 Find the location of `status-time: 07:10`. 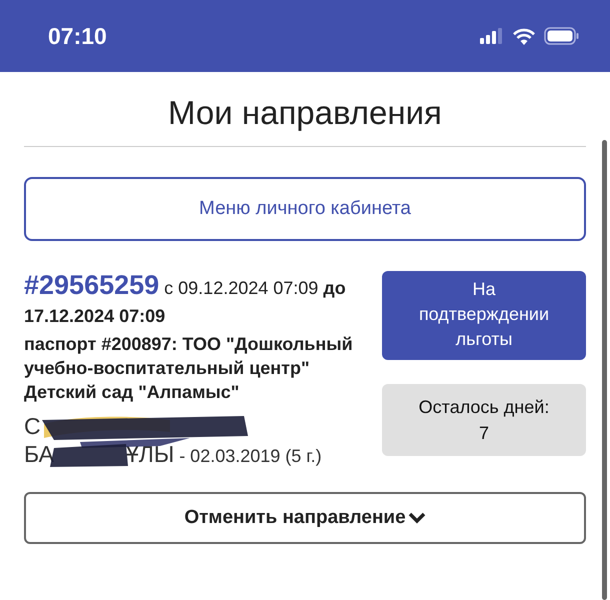

status-time: 07:10 is located at coordinates (77, 36).